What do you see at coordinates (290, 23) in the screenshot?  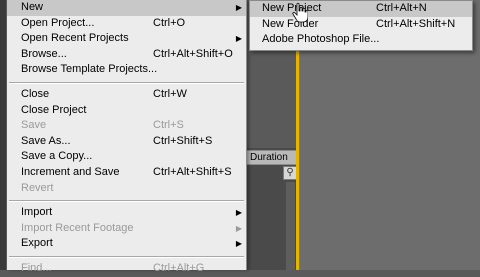 I see `submenu-item-label: New Folder` at bounding box center [290, 23].